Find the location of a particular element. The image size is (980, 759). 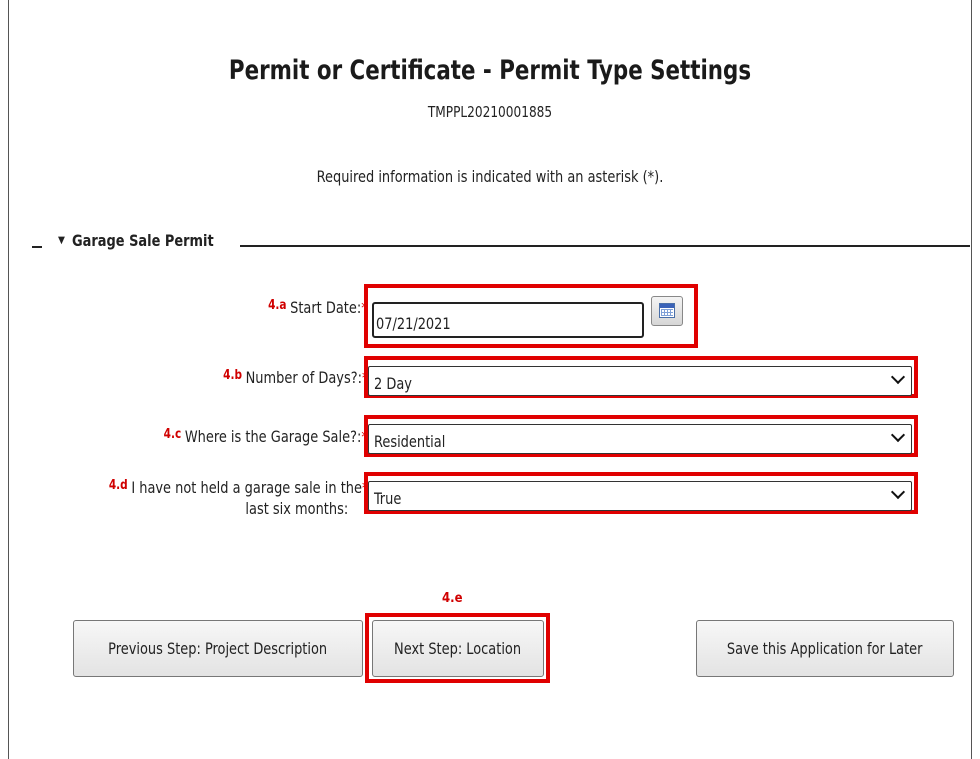

next-step-button: Next Step: Location is located at coordinates (458, 648).